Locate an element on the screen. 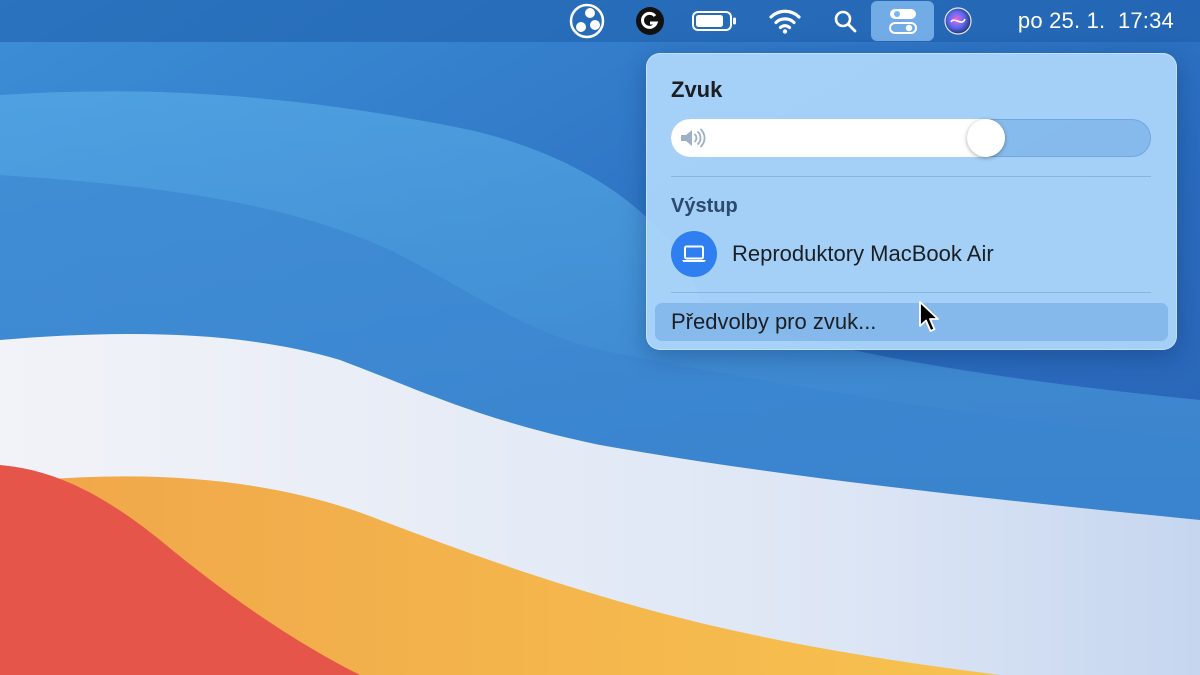 This screenshot has height=675, width=1200. volume-slider is located at coordinates (911, 138).